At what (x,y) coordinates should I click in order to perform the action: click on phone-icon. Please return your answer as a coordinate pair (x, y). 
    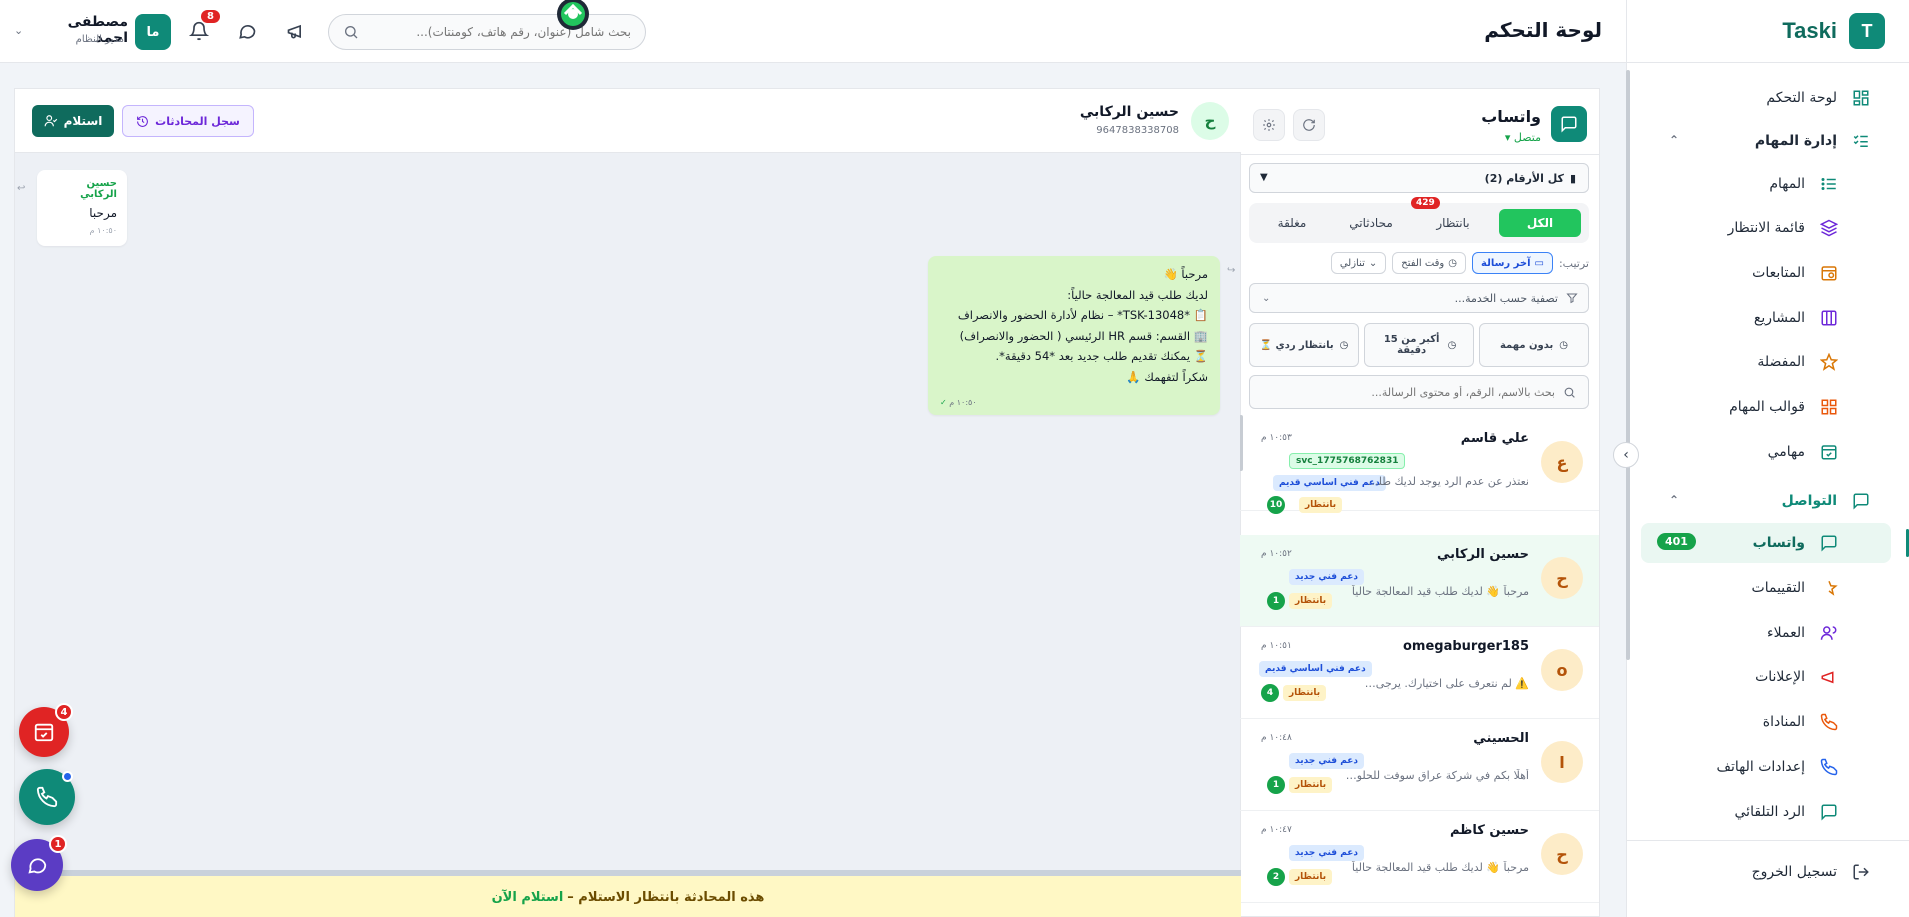
    Looking at the image, I should click on (1829, 767).